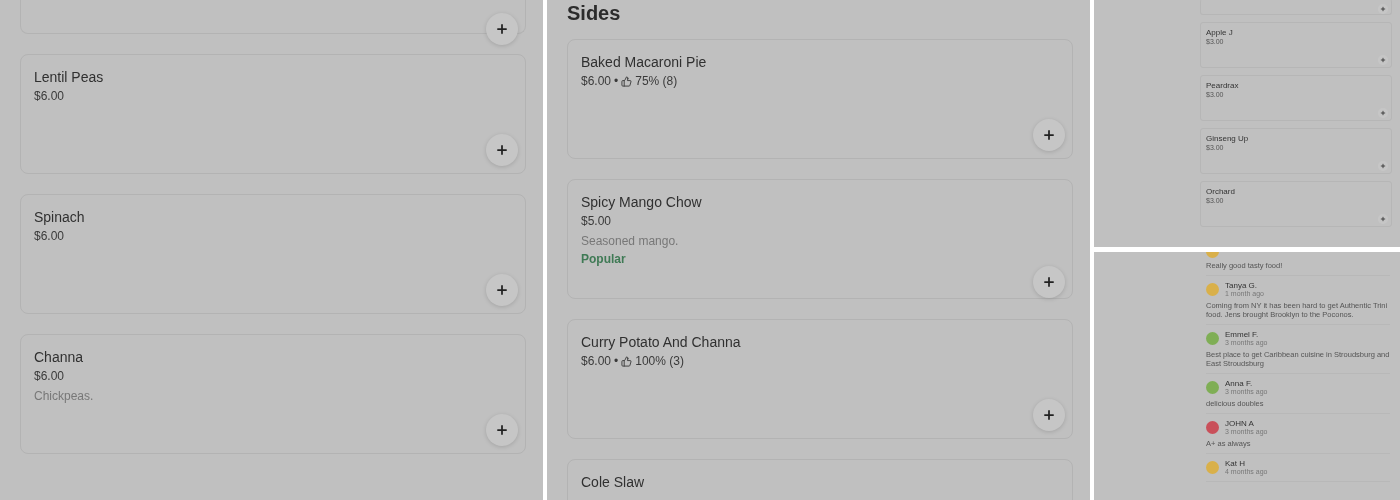 This screenshot has width=1400, height=500. I want to click on item-name: Lentil Peas, so click(69, 77).